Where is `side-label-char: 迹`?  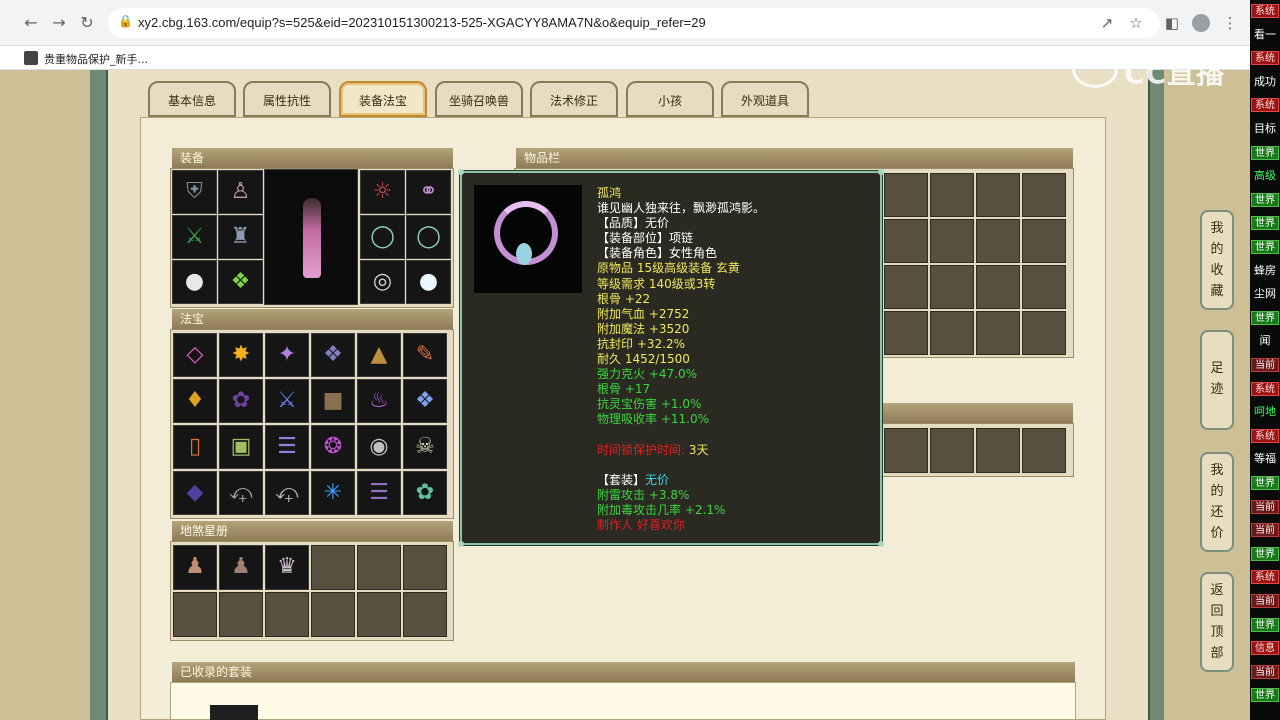
side-label-char: 迹 is located at coordinates (1217, 389).